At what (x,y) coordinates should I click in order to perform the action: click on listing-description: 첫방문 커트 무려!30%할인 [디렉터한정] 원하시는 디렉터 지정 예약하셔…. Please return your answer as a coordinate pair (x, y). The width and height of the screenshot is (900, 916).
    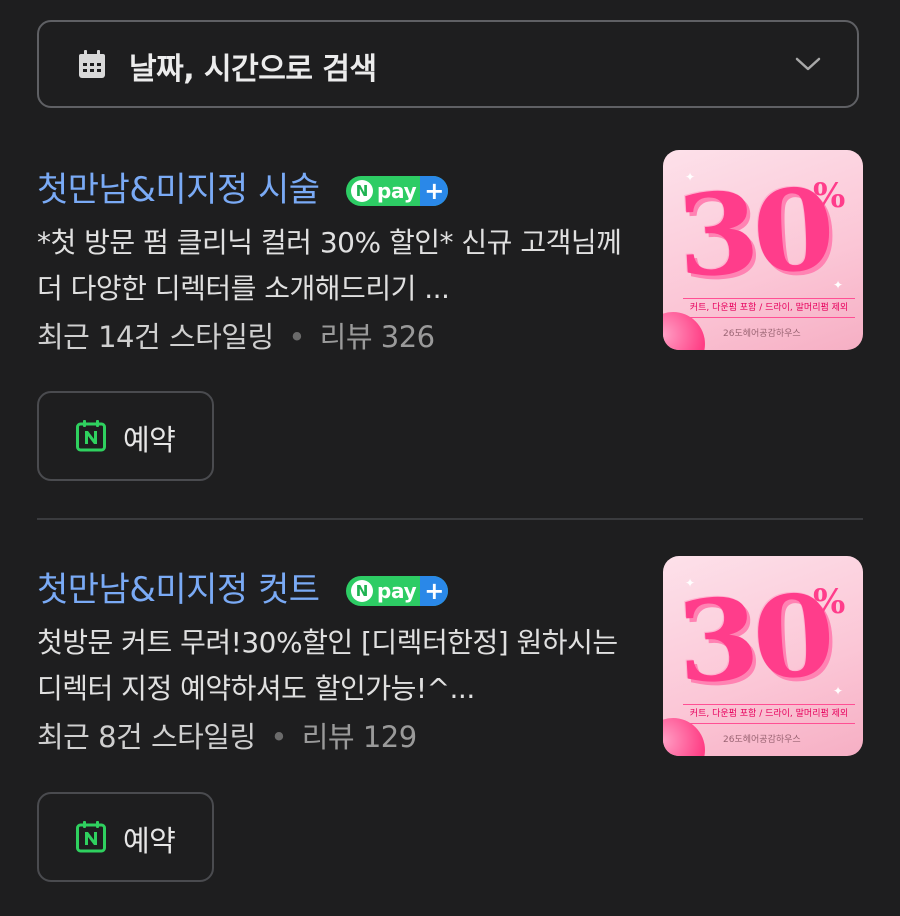
    Looking at the image, I should click on (332, 666).